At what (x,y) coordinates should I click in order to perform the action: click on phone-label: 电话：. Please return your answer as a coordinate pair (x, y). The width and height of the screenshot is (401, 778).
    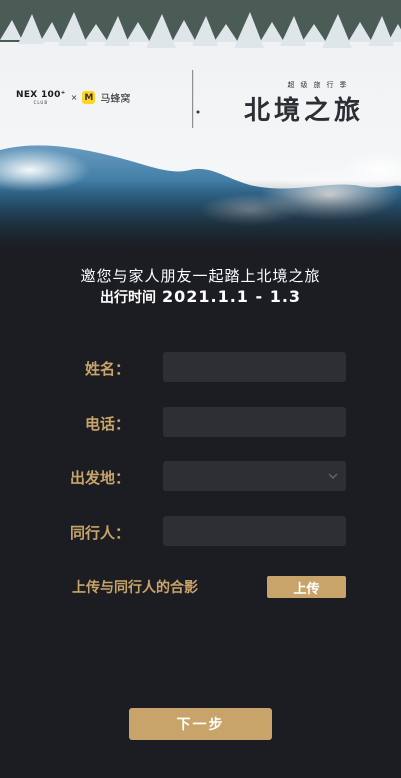
    Looking at the image, I should click on (107, 424).